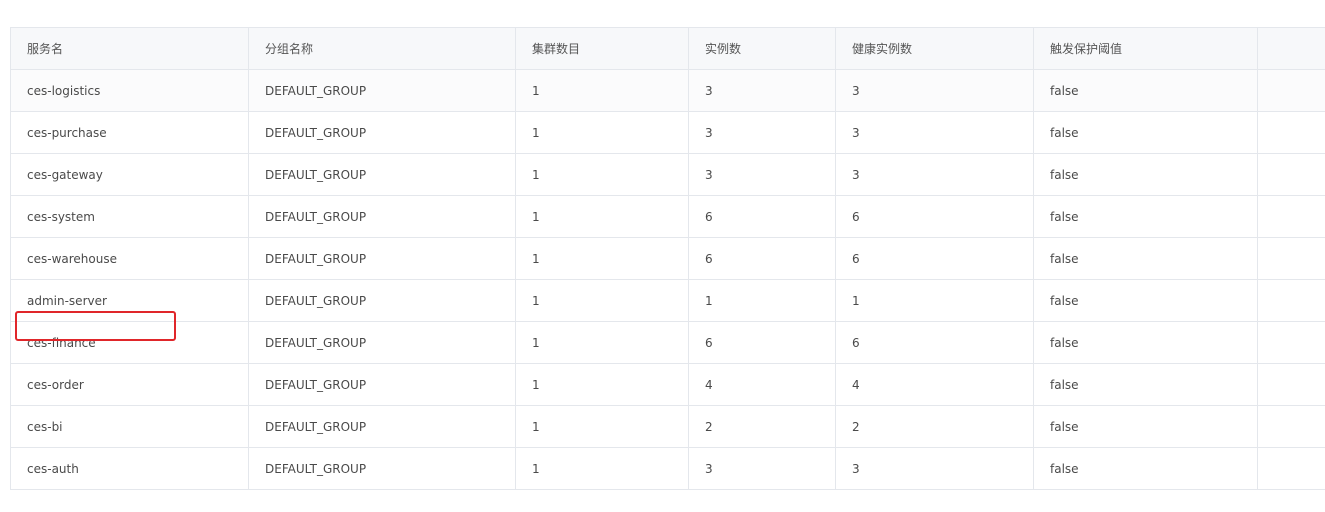 The height and width of the screenshot is (512, 1325). Describe the element at coordinates (129, 48) in the screenshot. I see `header-service-name: 服务名` at that location.